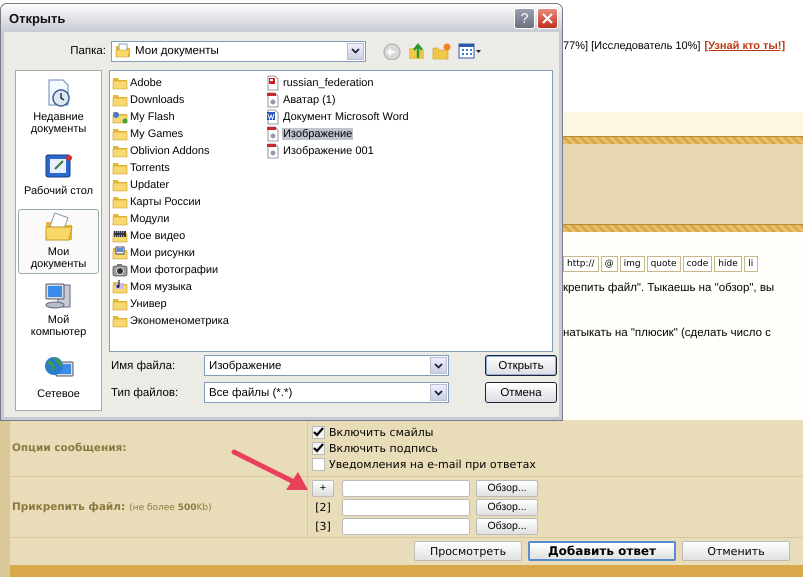 The image size is (803, 577). Describe the element at coordinates (736, 551) in the screenshot. I see `form-button: Отменить` at that location.